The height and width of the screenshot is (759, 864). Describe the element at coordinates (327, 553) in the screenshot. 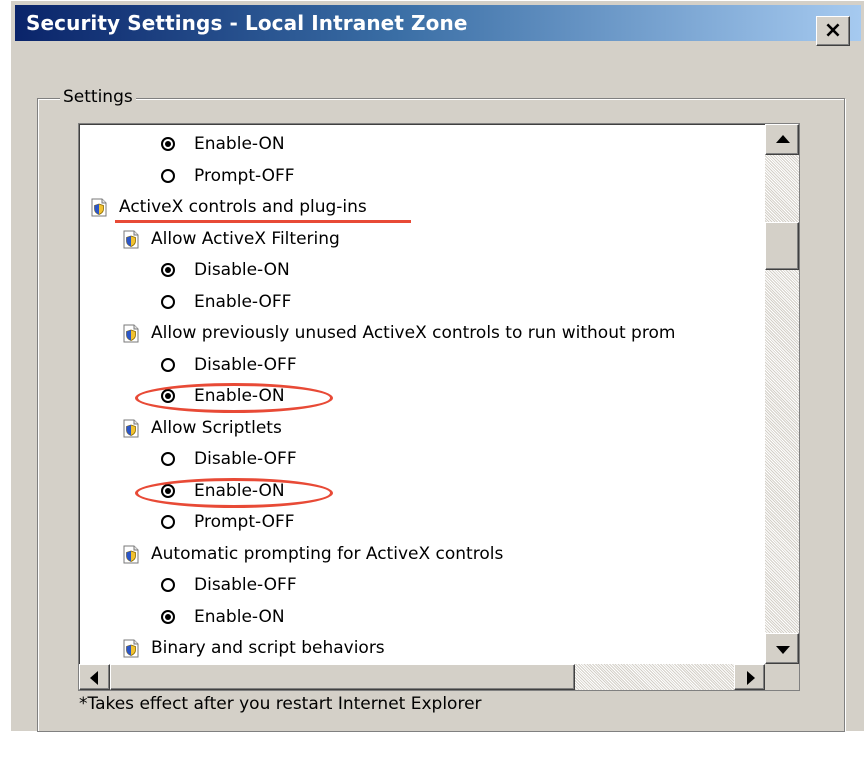

I see `setting-label: Automatic prompting for ActiveX controls` at that location.